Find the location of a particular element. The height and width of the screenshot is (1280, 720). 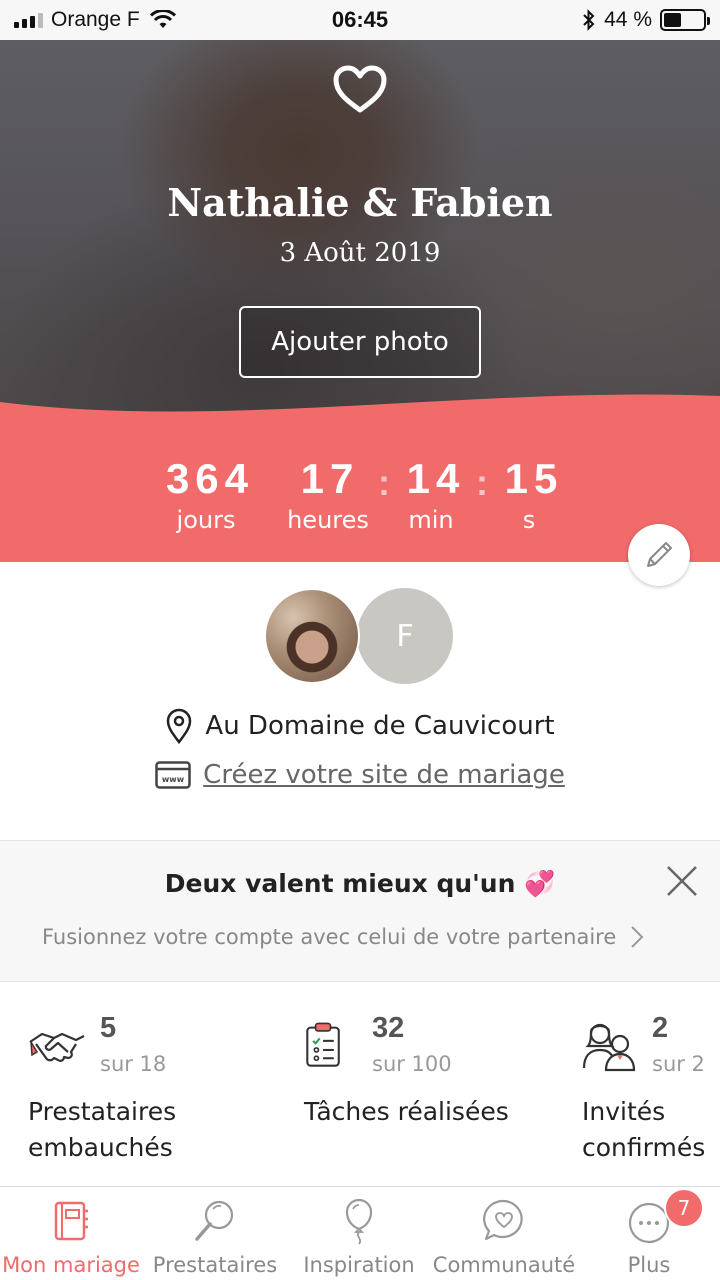

countdown-hours-label: heures is located at coordinates (328, 520).